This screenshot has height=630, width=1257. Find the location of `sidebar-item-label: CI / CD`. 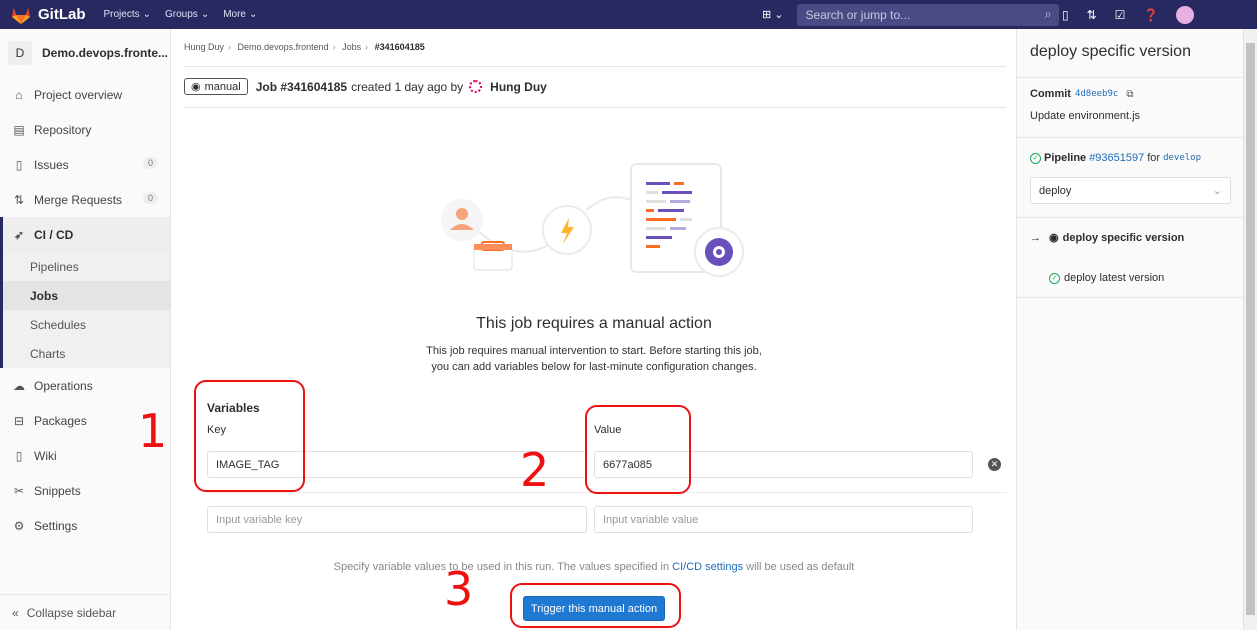

sidebar-item-label: CI / CD is located at coordinates (54, 234).